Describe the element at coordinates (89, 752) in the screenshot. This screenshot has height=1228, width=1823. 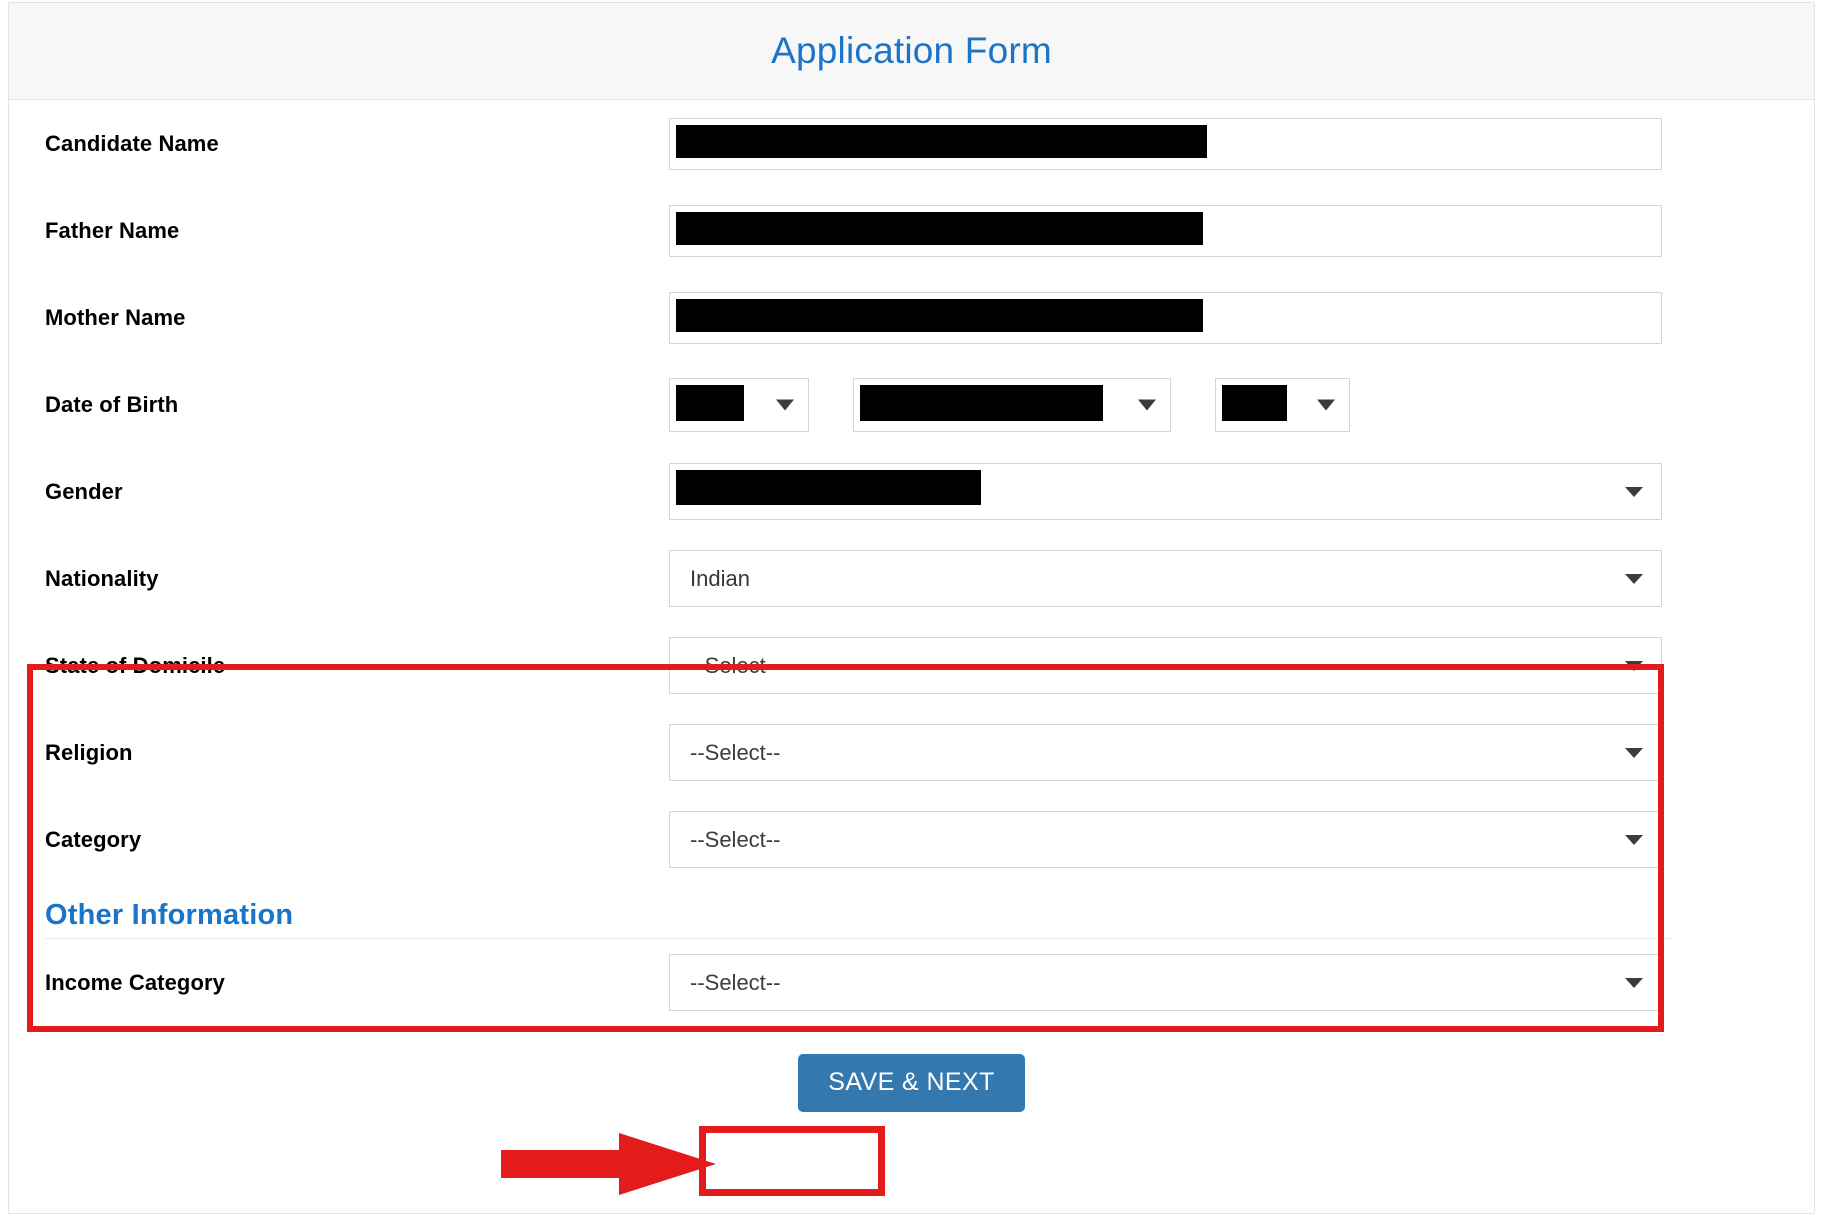
I see `label-religion: Religion` at that location.